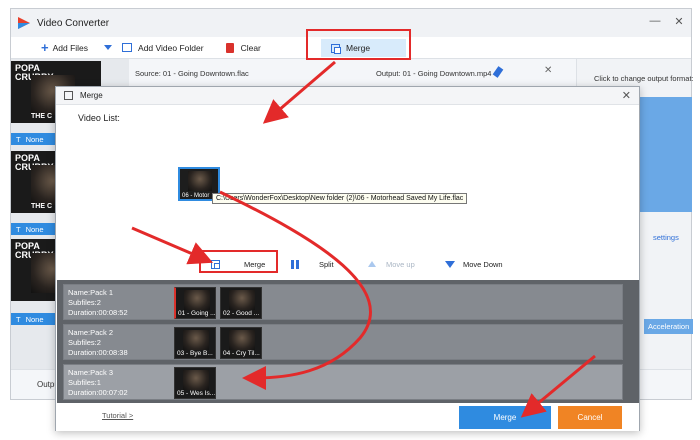 The height and width of the screenshot is (440, 700). Describe the element at coordinates (98, 352) in the screenshot. I see `pack-duration: Duration:00:08:38` at that location.